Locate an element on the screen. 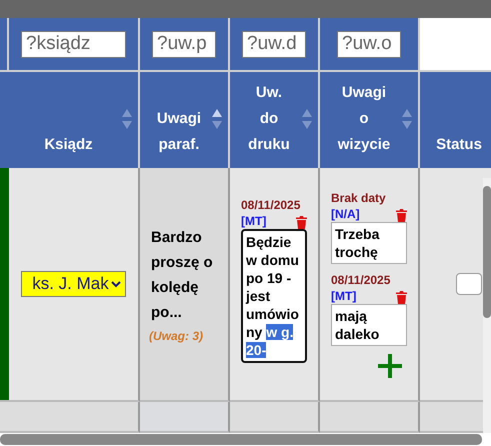  filter-field: ?uw.o is located at coordinates (369, 44).